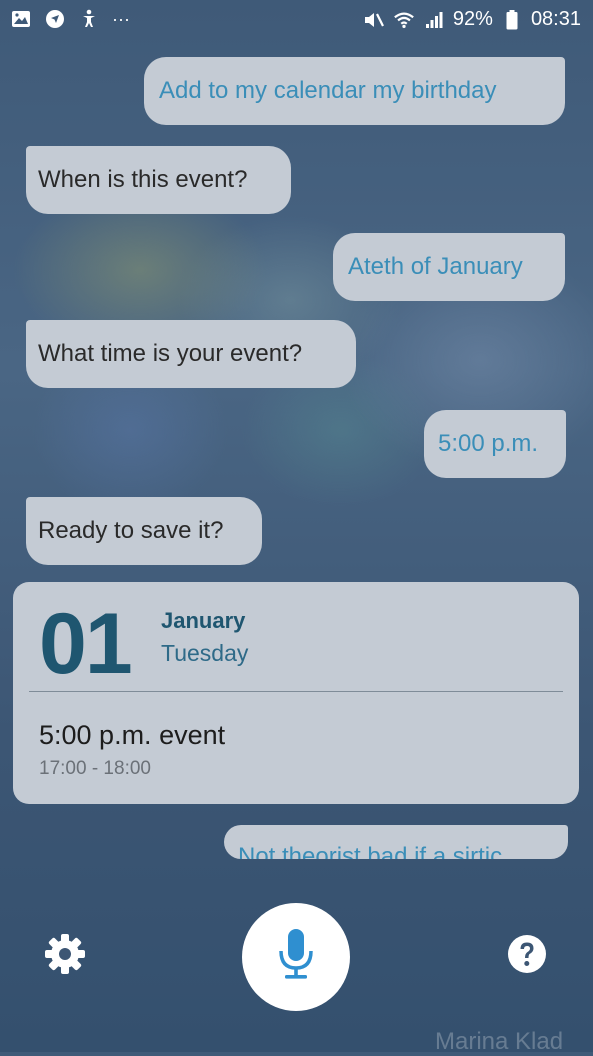 This screenshot has width=593, height=1056. I want to click on assistant-message: Ready to save it?, so click(144, 531).